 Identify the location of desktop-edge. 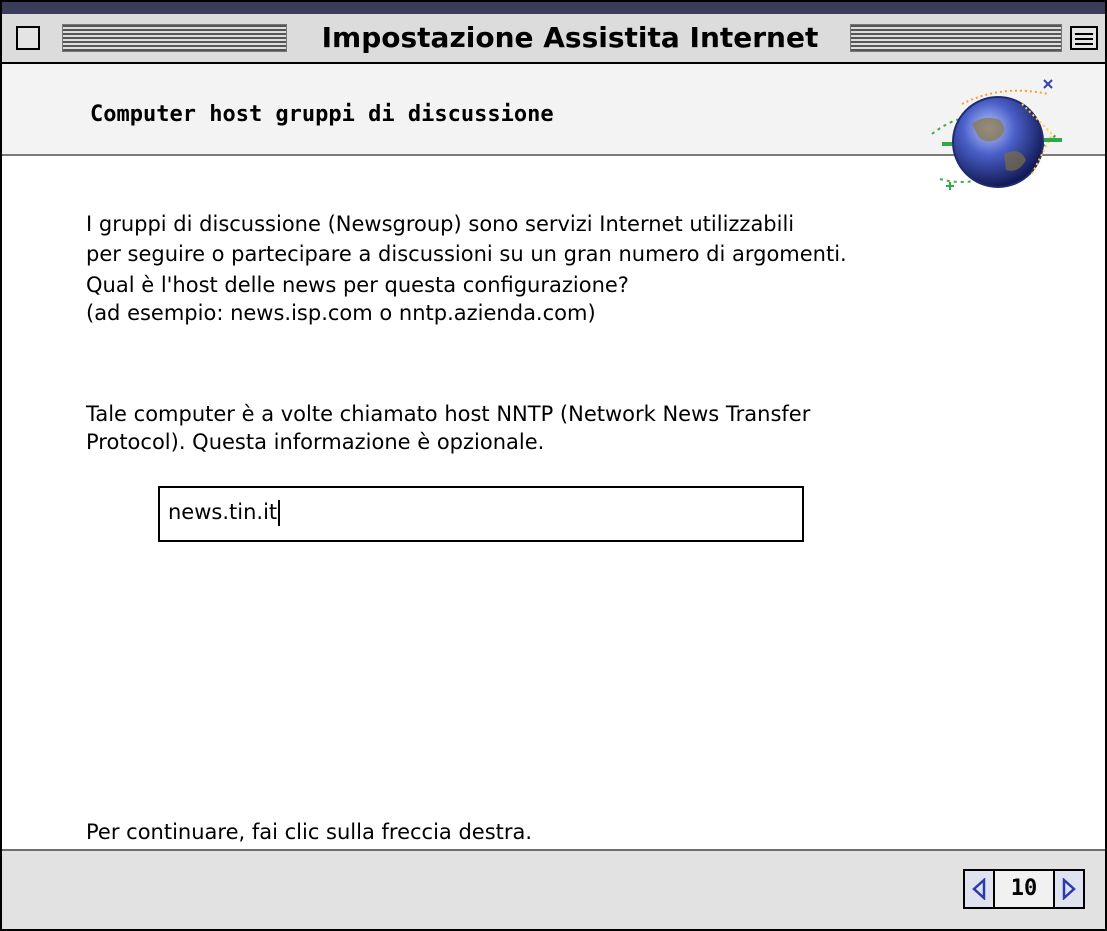
(553, 8).